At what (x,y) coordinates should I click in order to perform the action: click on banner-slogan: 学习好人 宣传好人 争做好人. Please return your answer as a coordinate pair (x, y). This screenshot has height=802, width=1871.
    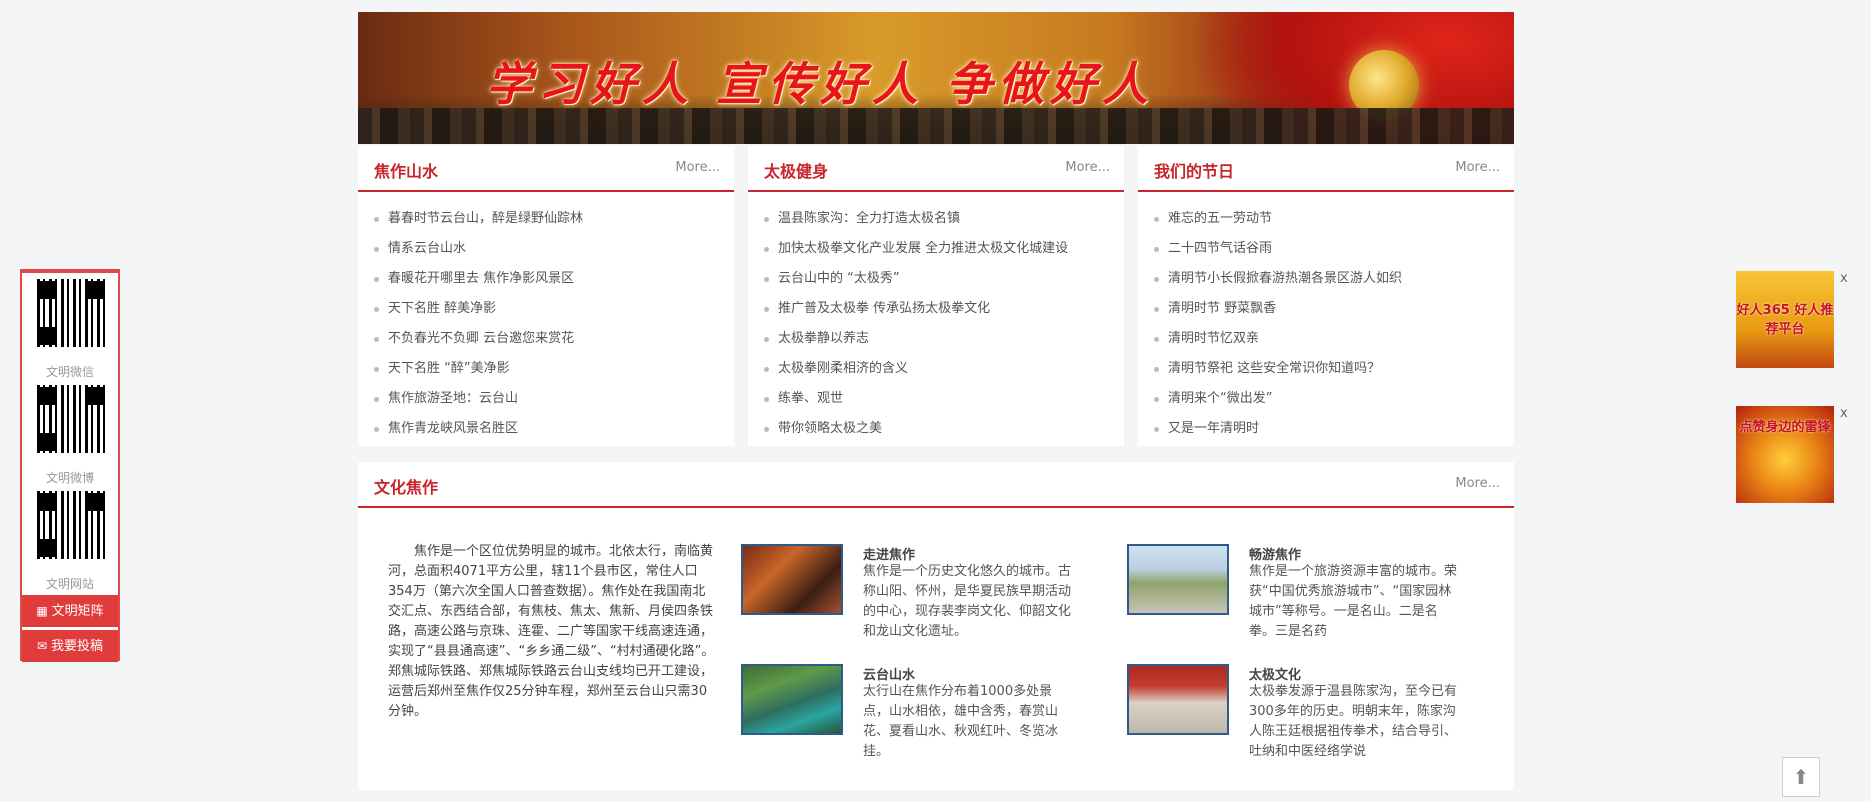
    Looking at the image, I should click on (820, 84).